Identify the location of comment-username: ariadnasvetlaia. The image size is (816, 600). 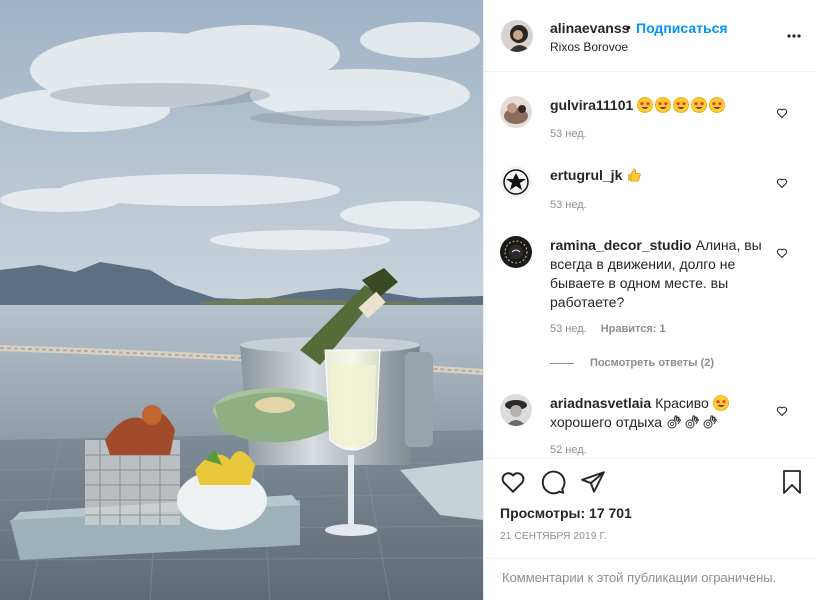
(600, 403).